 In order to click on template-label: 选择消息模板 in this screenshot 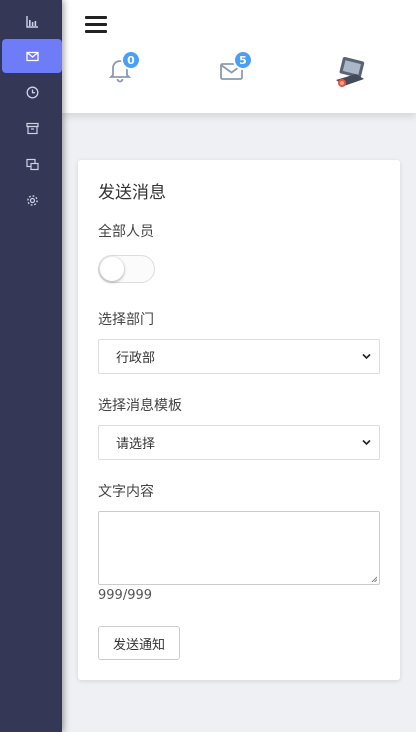, I will do `click(140, 406)`.